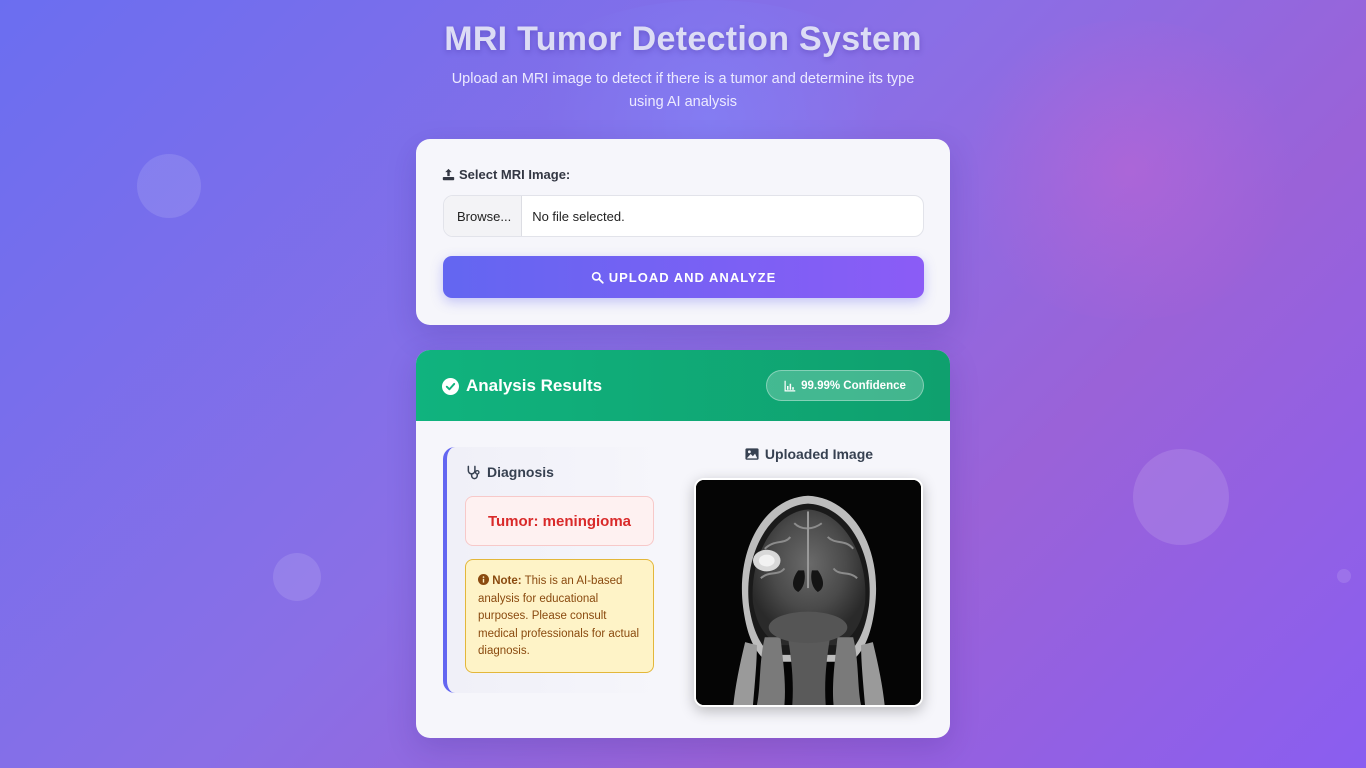  I want to click on upload-icon, so click(448, 174).